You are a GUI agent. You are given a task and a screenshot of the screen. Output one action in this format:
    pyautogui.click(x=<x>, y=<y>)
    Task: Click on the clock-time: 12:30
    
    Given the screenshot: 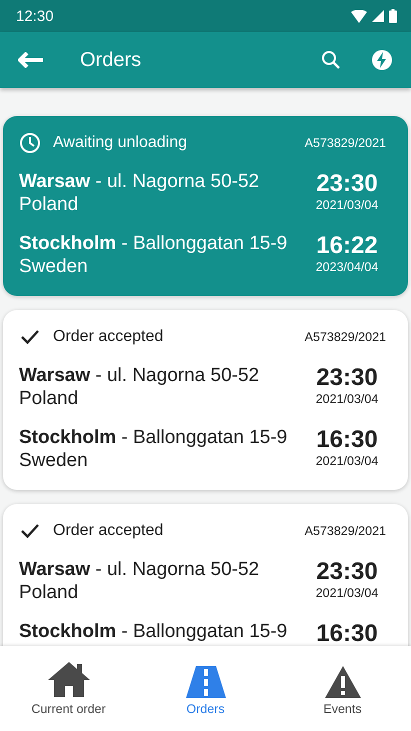 What is the action you would take?
    pyautogui.click(x=35, y=16)
    